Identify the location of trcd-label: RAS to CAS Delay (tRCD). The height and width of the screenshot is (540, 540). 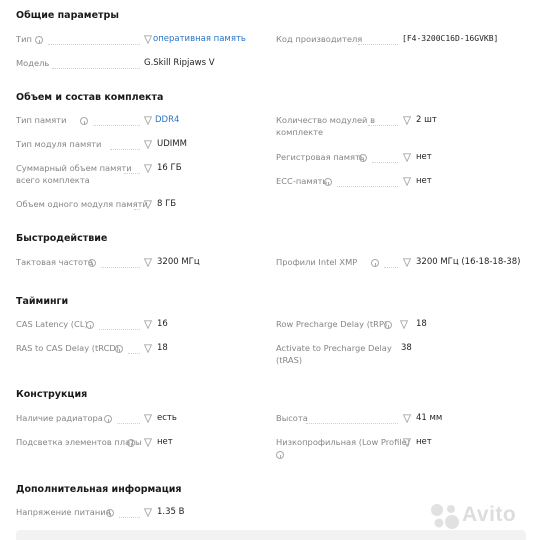
(68, 348).